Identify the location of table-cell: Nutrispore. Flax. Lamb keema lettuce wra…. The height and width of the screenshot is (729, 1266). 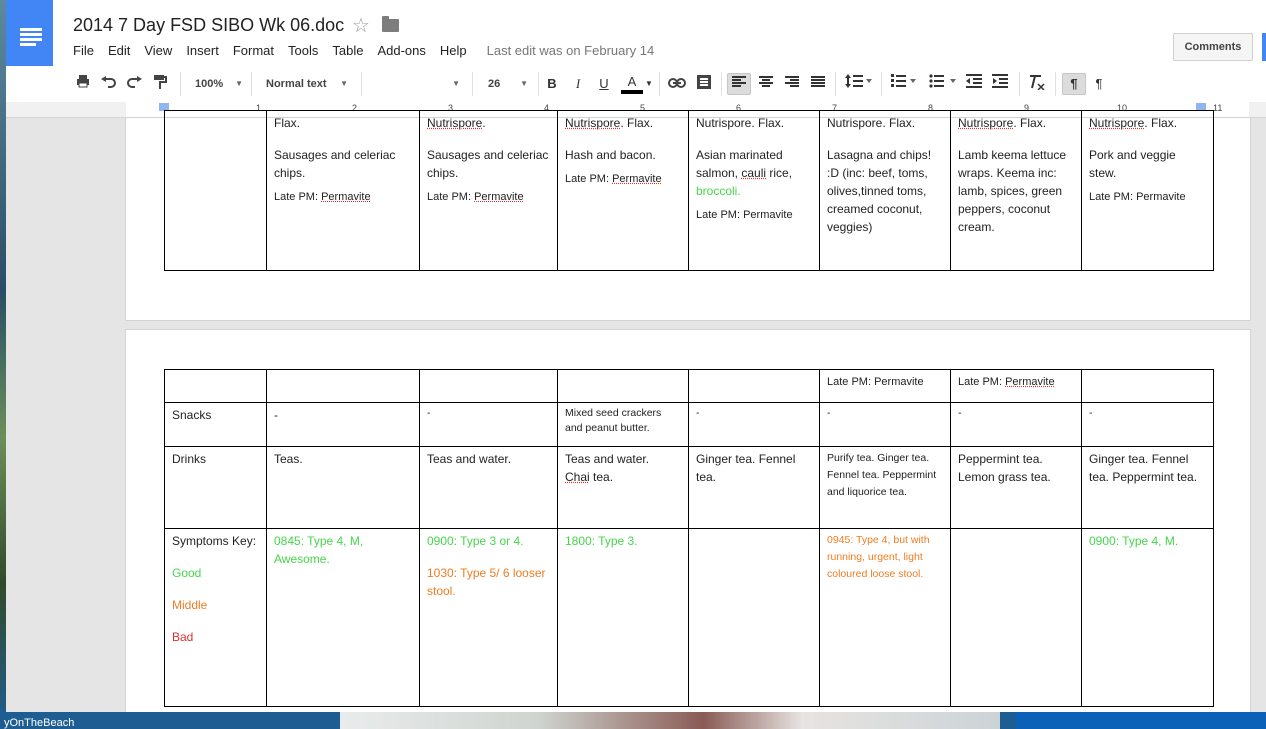
(1016, 190).